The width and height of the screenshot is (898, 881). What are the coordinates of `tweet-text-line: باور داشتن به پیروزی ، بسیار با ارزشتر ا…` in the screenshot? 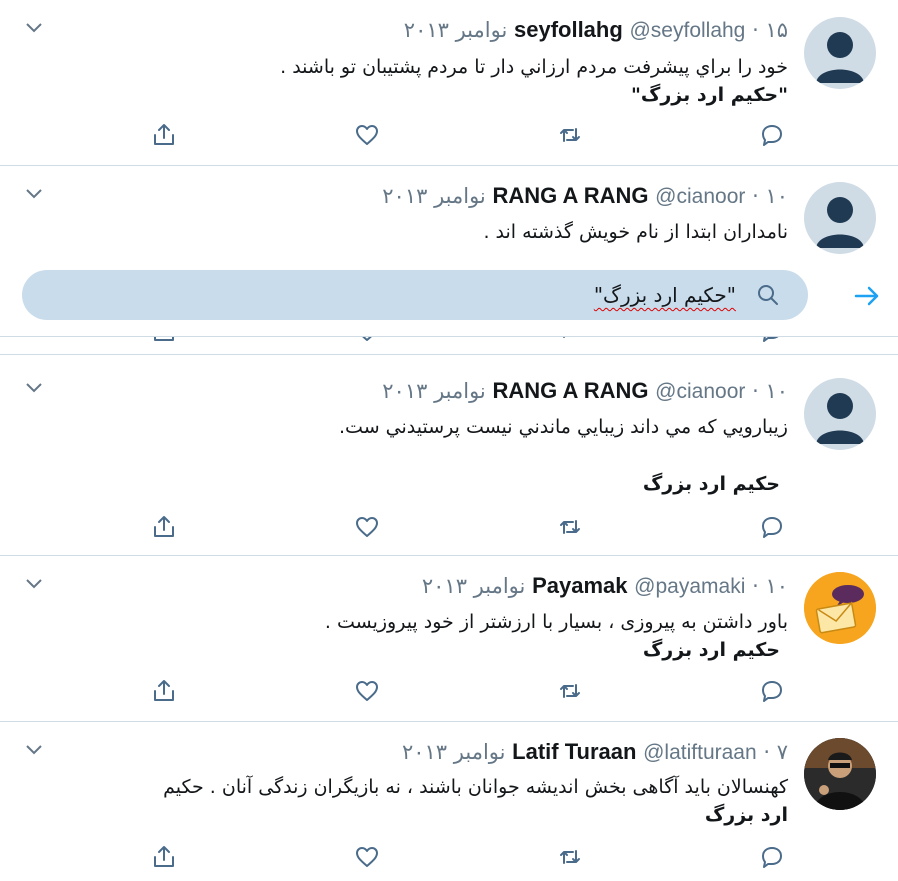 It's located at (556, 622).